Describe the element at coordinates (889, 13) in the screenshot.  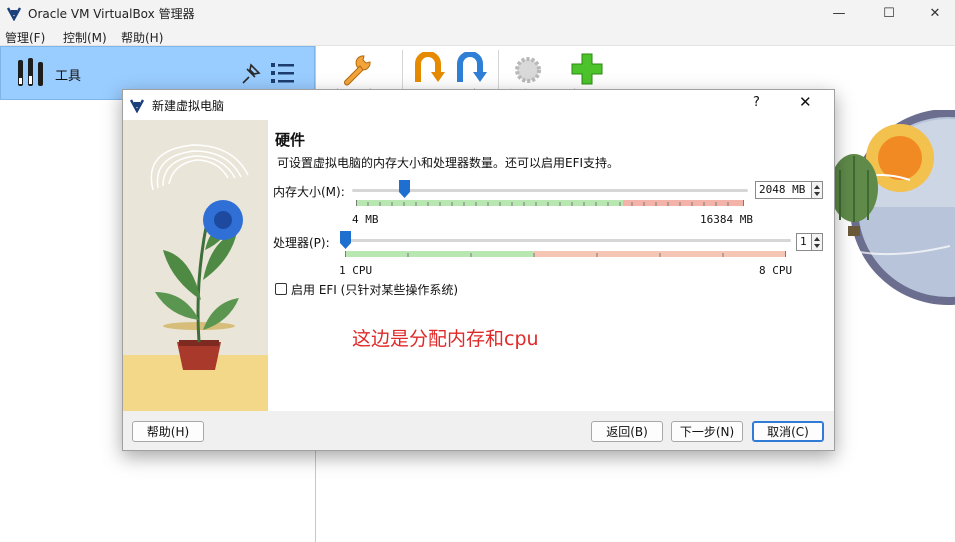
I see `maximize-button: ☐` at that location.